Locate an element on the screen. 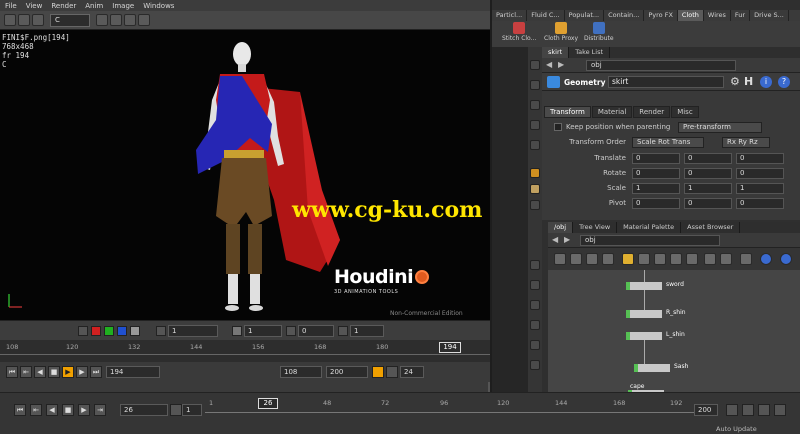  scale-y: 1 is located at coordinates (708, 188).